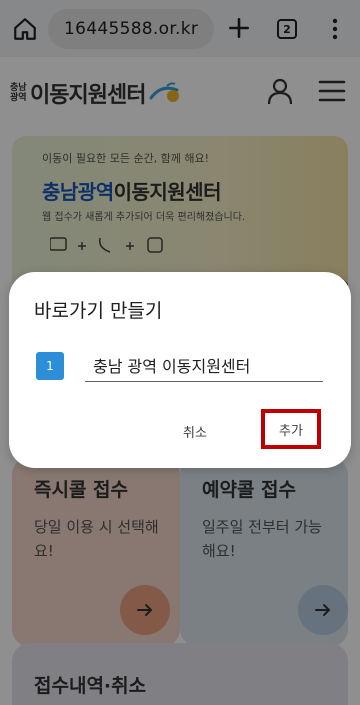  Describe the element at coordinates (291, 429) in the screenshot. I see `add-button: 추가` at that location.